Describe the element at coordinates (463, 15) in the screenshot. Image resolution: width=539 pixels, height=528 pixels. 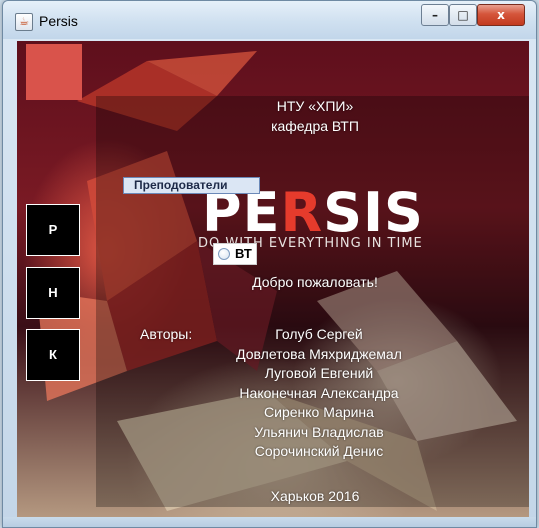
I see `maximize-button: □` at that location.